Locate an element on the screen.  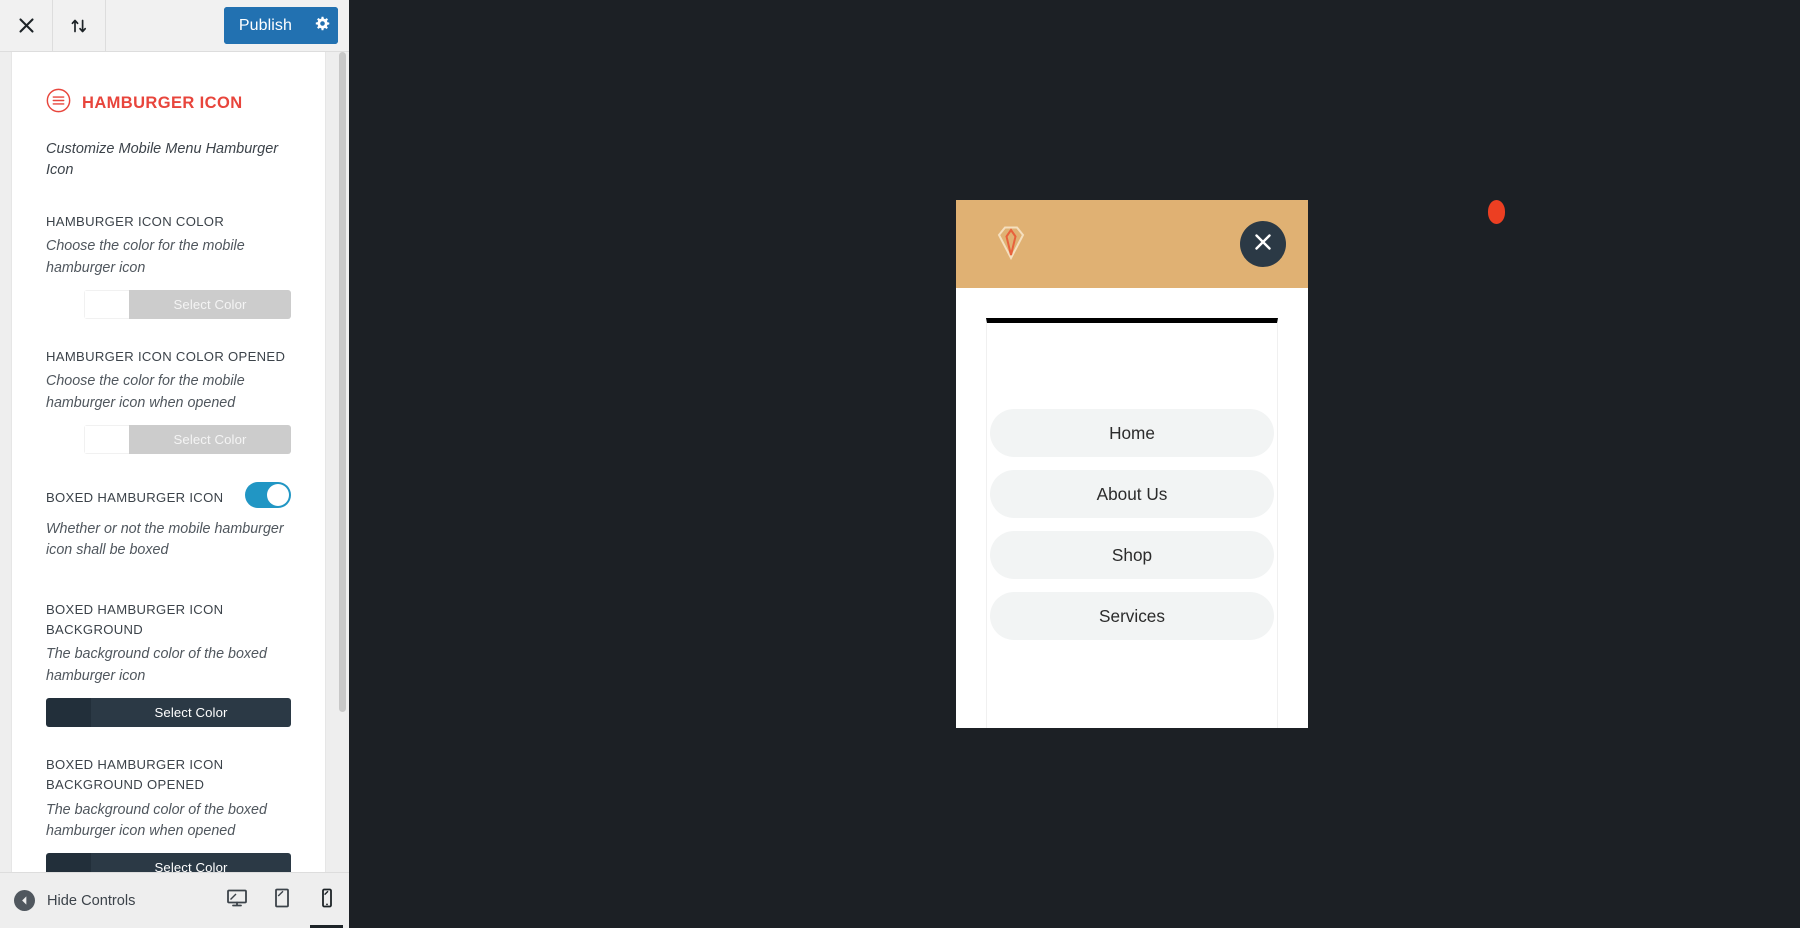
section-title-row: HAMBURGER ICON is located at coordinates (168, 103).